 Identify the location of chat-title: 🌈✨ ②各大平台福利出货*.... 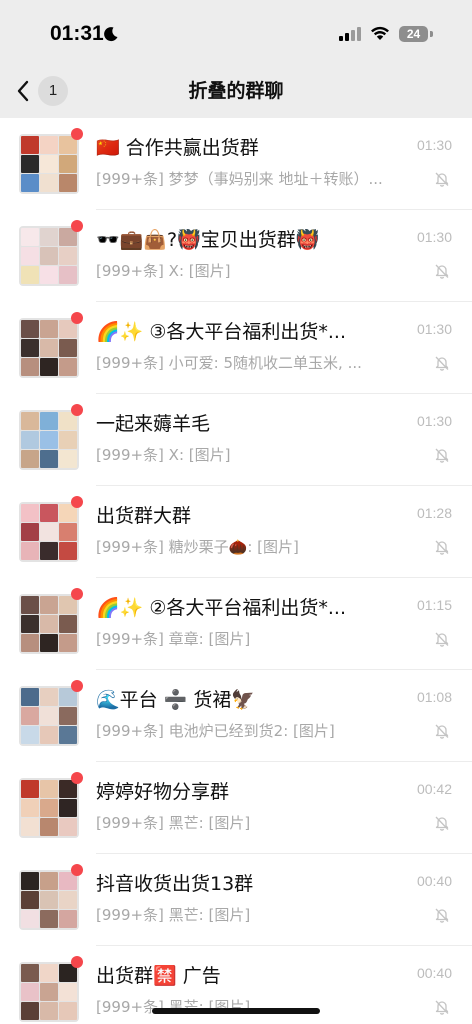
(221, 608).